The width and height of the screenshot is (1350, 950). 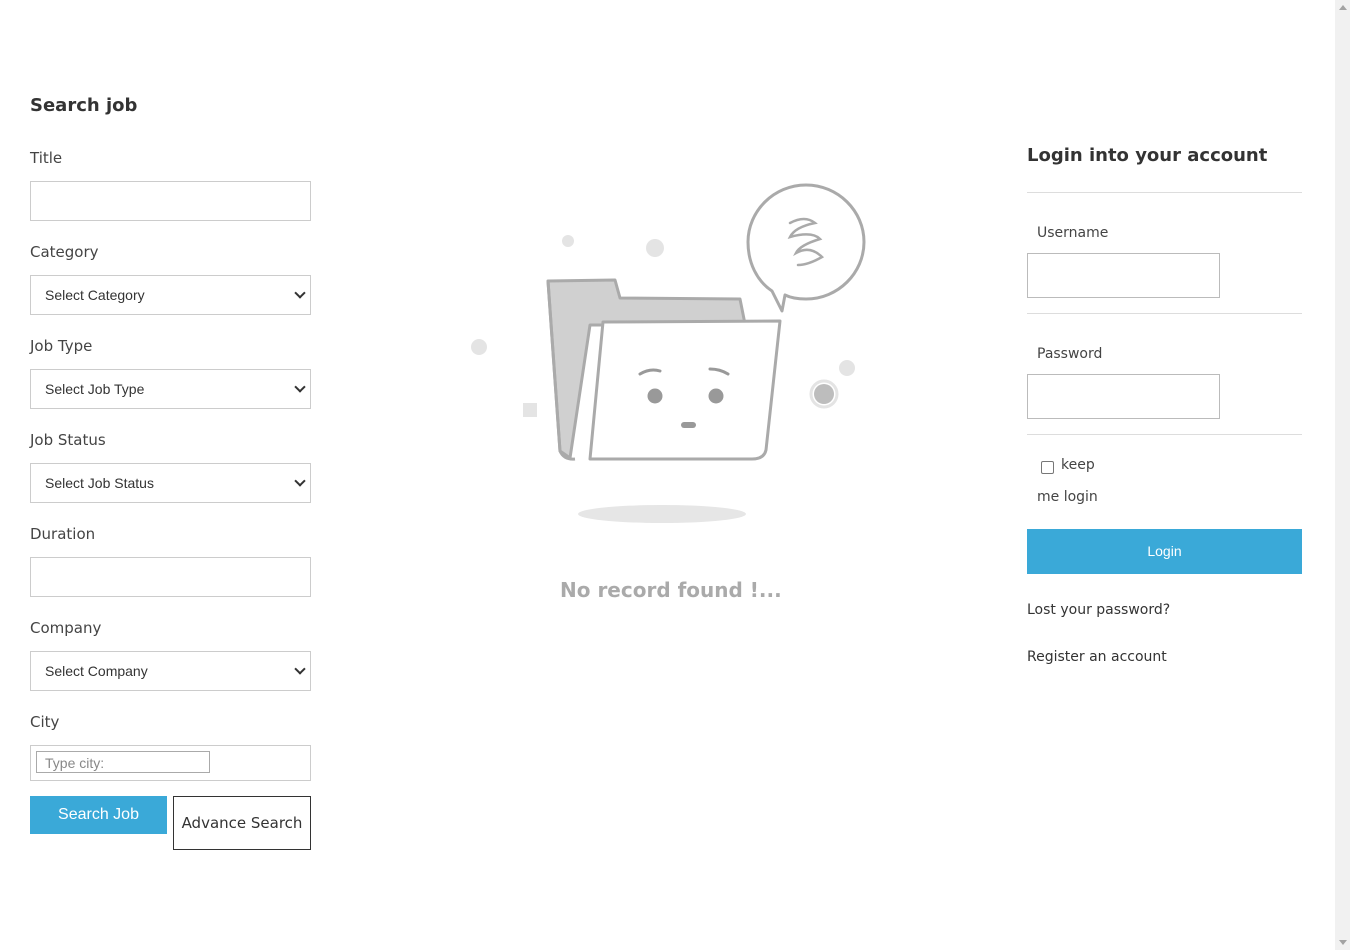 What do you see at coordinates (1098, 610) in the screenshot?
I see `lost-password-link: Lost your password?` at bounding box center [1098, 610].